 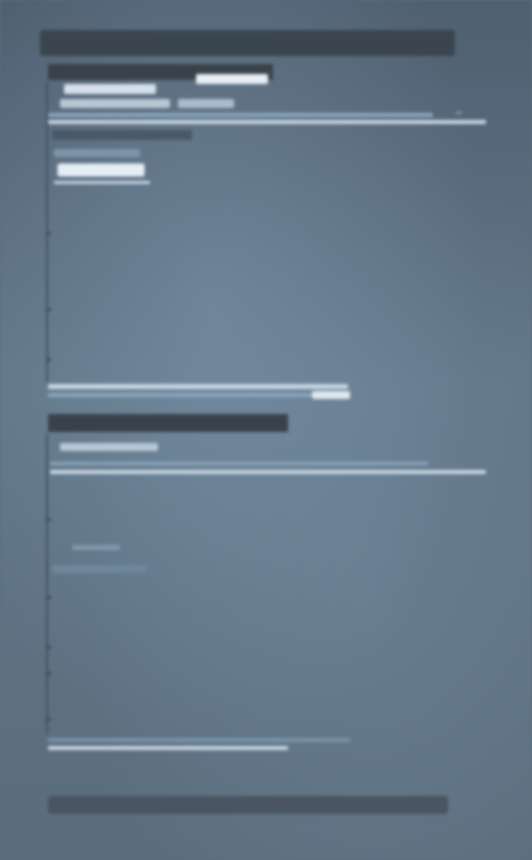 I want to click on section1-info-text, so click(x=97, y=153).